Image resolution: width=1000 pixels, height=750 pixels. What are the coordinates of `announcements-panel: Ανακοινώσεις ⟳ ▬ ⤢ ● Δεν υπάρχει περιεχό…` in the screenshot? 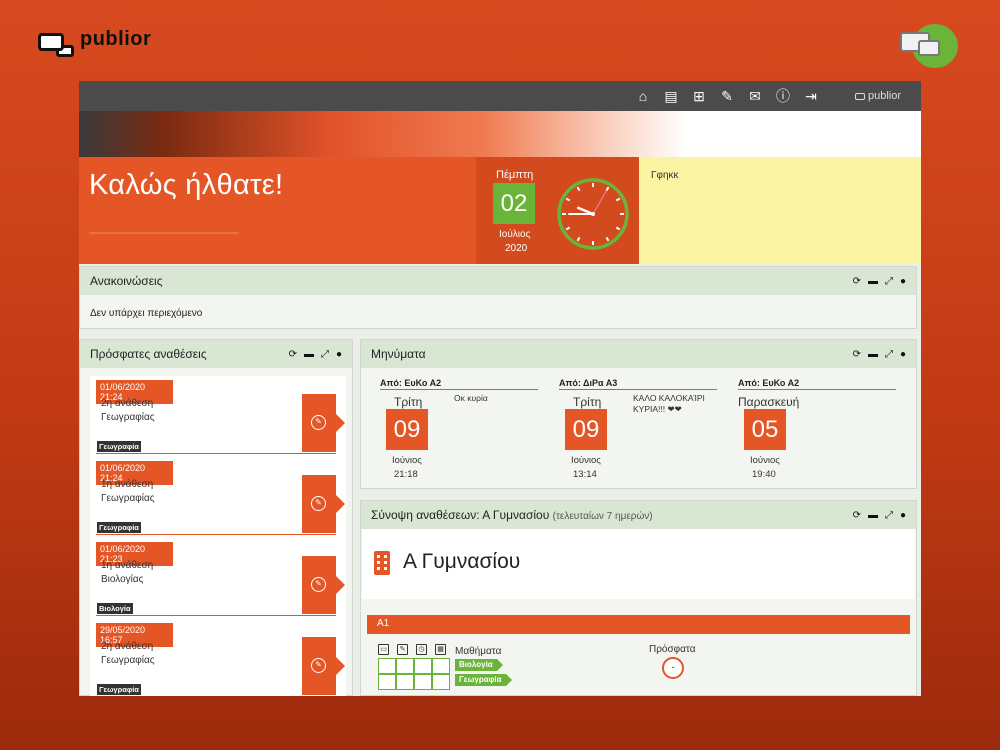 It's located at (498, 297).